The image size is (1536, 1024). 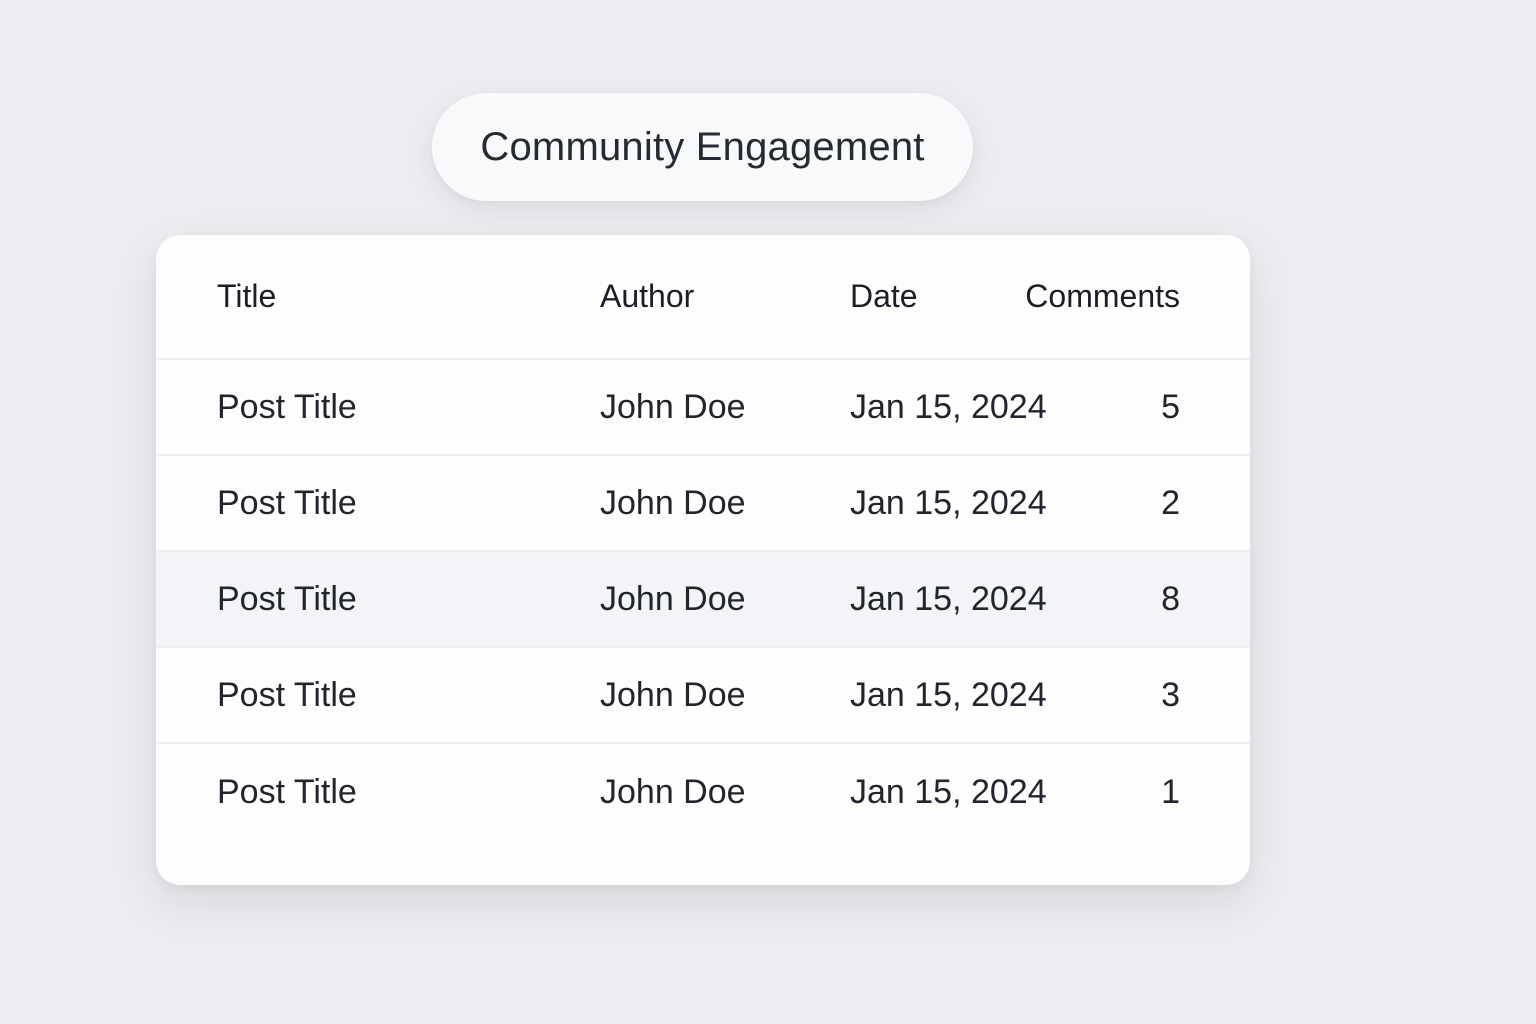 I want to click on table-row: Post Title John Doe Jan 15, 2024 3, so click(x=703, y=696).